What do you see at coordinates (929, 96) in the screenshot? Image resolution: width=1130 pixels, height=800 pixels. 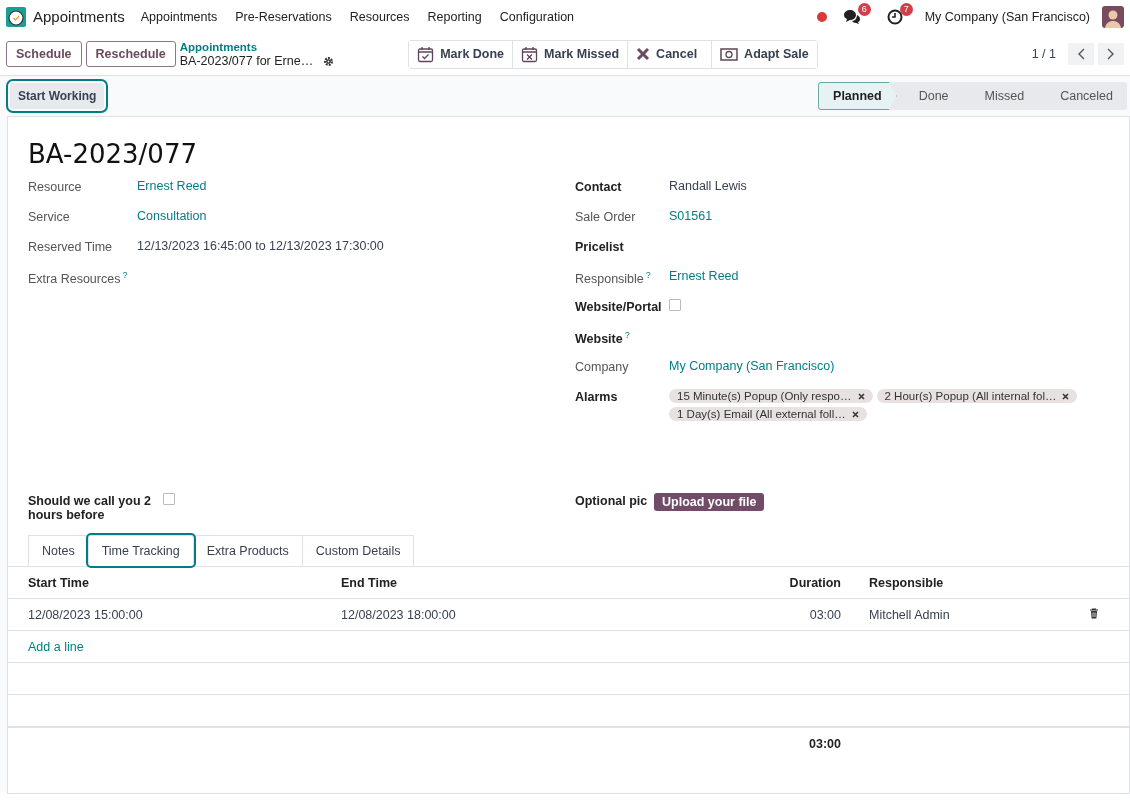 I see `status-step: Done` at bounding box center [929, 96].